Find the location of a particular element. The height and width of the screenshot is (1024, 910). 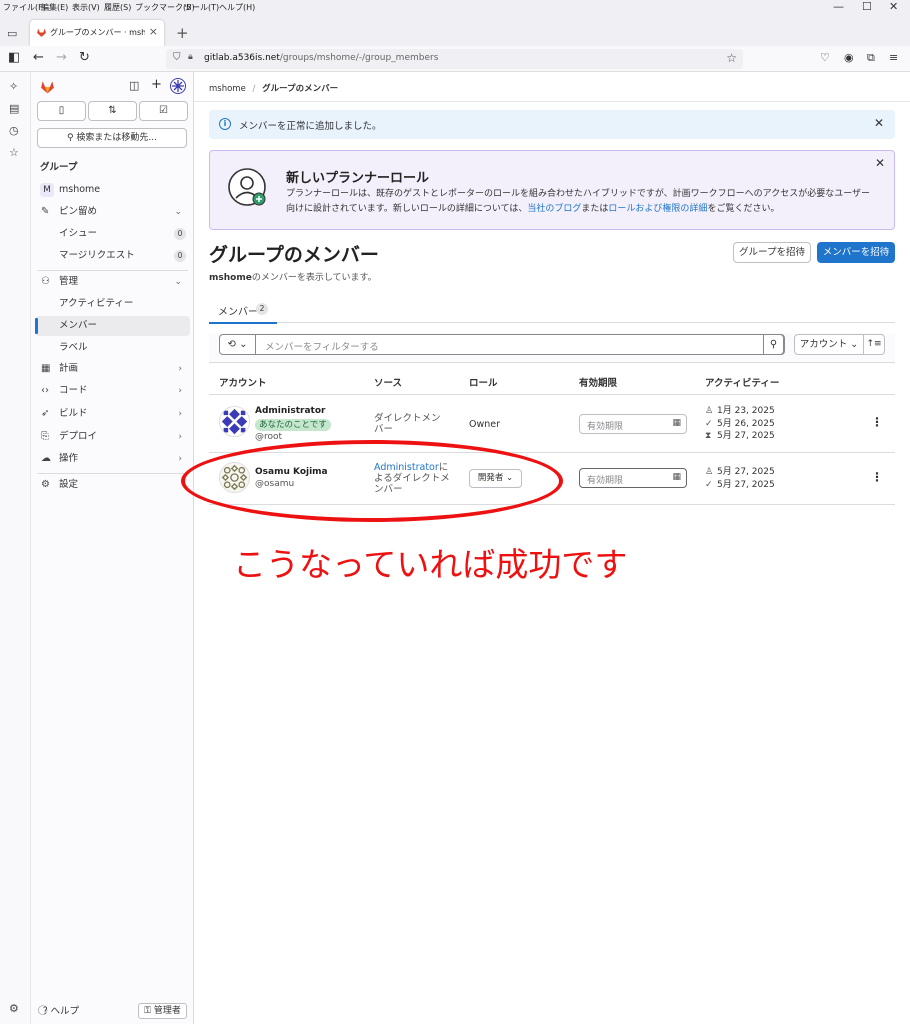

users-icon: ⚇ is located at coordinates (45, 281).